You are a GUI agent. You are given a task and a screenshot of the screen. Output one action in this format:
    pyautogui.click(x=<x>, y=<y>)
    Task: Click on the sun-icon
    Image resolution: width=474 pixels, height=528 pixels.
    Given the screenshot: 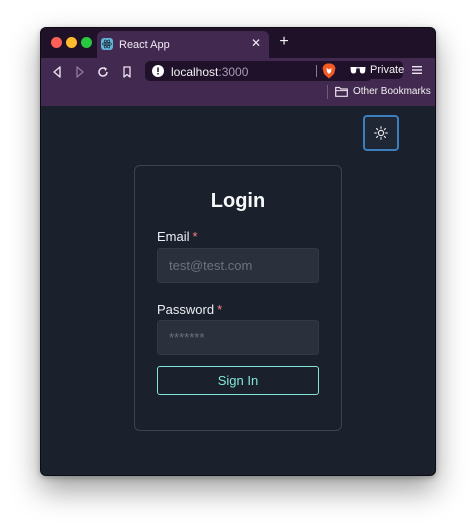 What is the action you would take?
    pyautogui.click(x=381, y=133)
    